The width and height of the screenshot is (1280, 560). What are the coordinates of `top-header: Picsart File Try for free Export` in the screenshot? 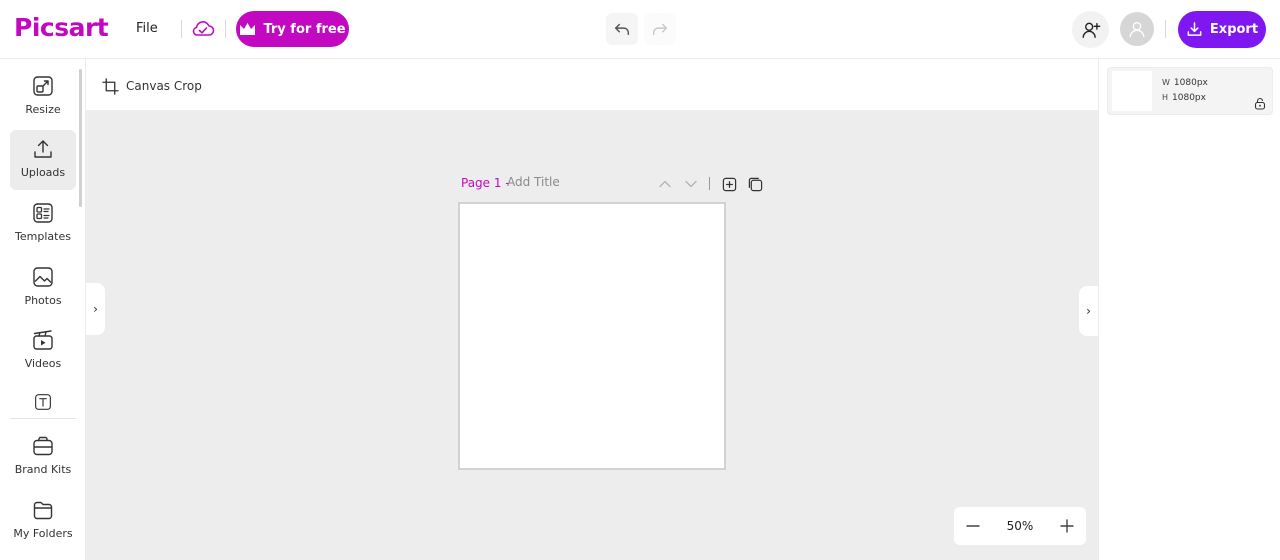 It's located at (640, 29).